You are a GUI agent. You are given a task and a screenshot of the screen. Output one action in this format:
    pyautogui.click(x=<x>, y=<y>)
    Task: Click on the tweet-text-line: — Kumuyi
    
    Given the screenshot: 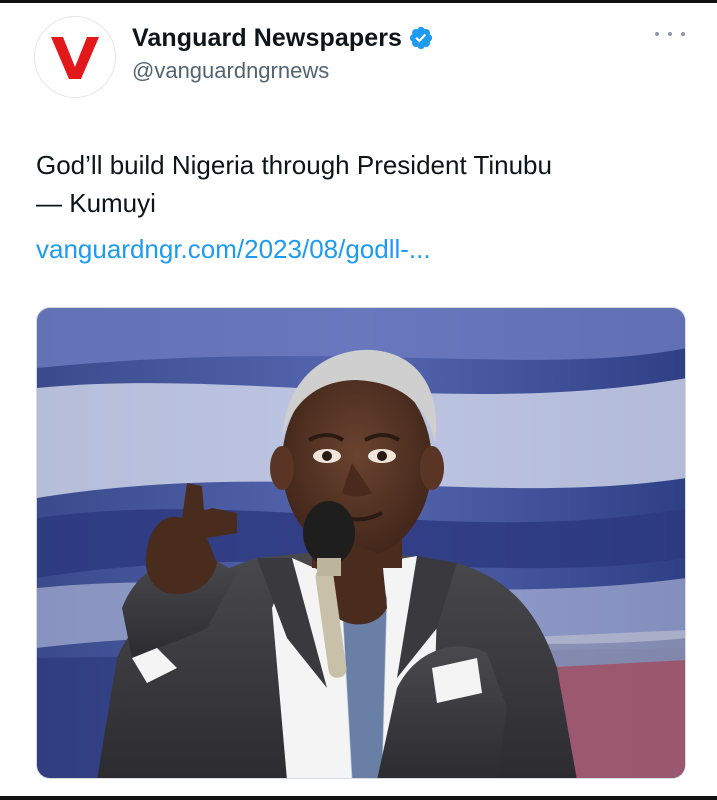 What is the action you would take?
    pyautogui.click(x=96, y=203)
    